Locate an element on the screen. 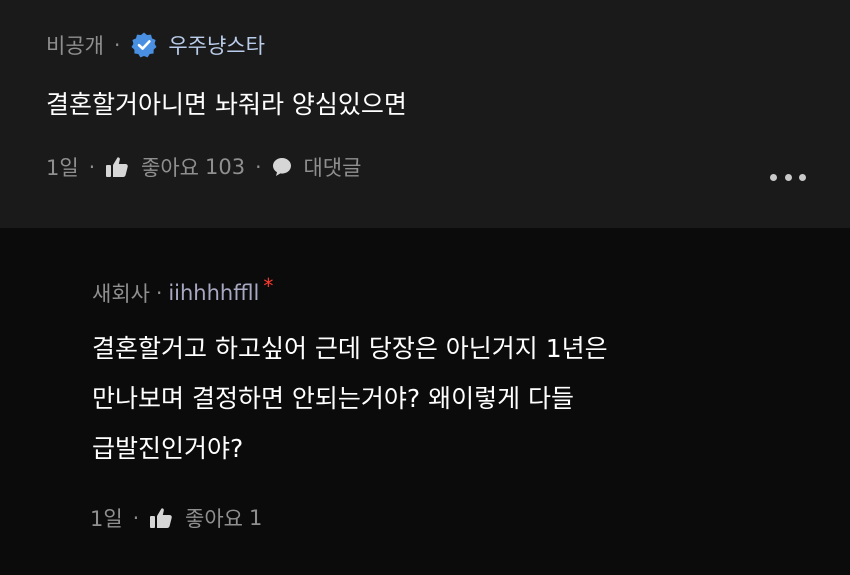 This screenshot has height=575, width=850. author-company: 비공개 is located at coordinates (75, 46).